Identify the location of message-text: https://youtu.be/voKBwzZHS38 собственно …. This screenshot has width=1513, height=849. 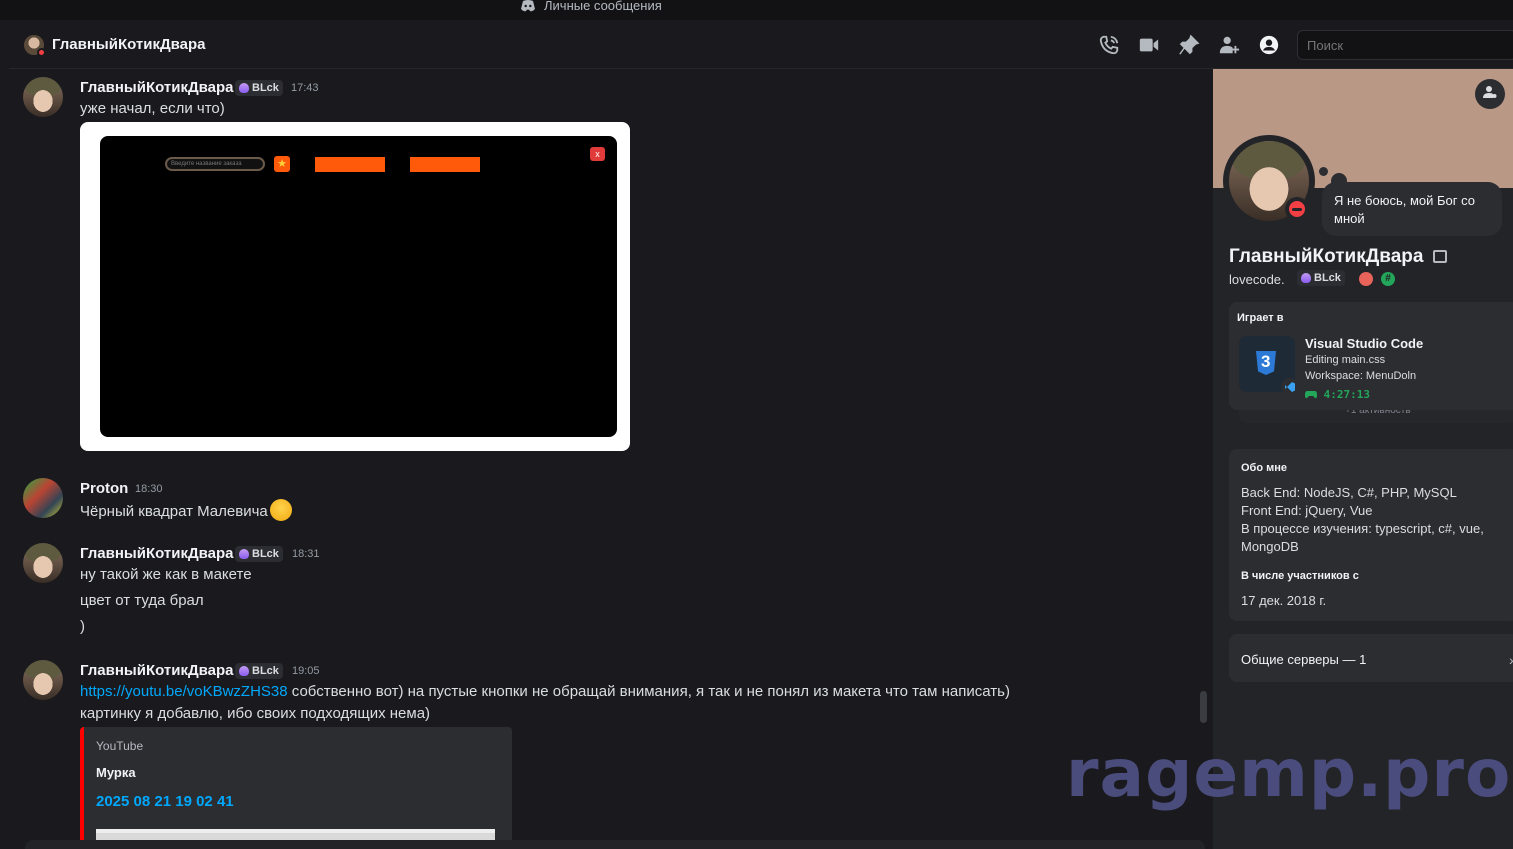
(545, 691).